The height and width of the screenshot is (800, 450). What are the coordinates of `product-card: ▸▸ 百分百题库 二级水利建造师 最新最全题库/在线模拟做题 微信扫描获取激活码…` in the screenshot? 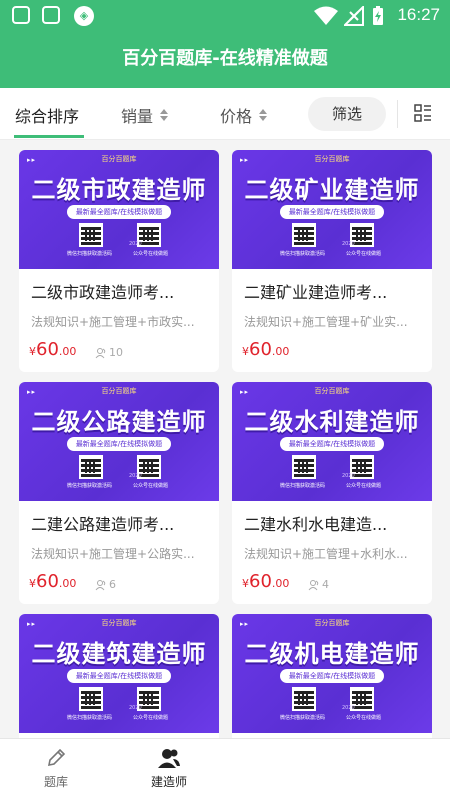 It's located at (332, 493).